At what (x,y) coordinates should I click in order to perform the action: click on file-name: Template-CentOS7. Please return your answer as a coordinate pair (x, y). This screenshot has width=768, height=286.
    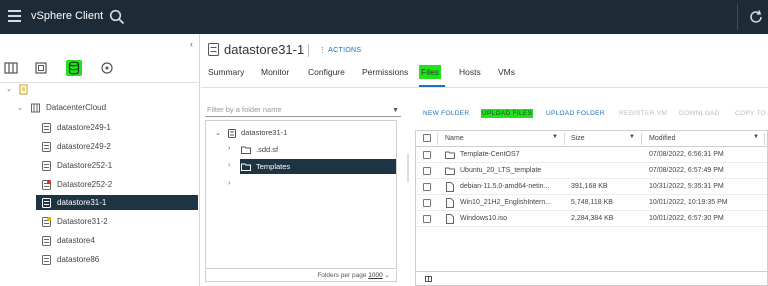
    Looking at the image, I should click on (512, 154).